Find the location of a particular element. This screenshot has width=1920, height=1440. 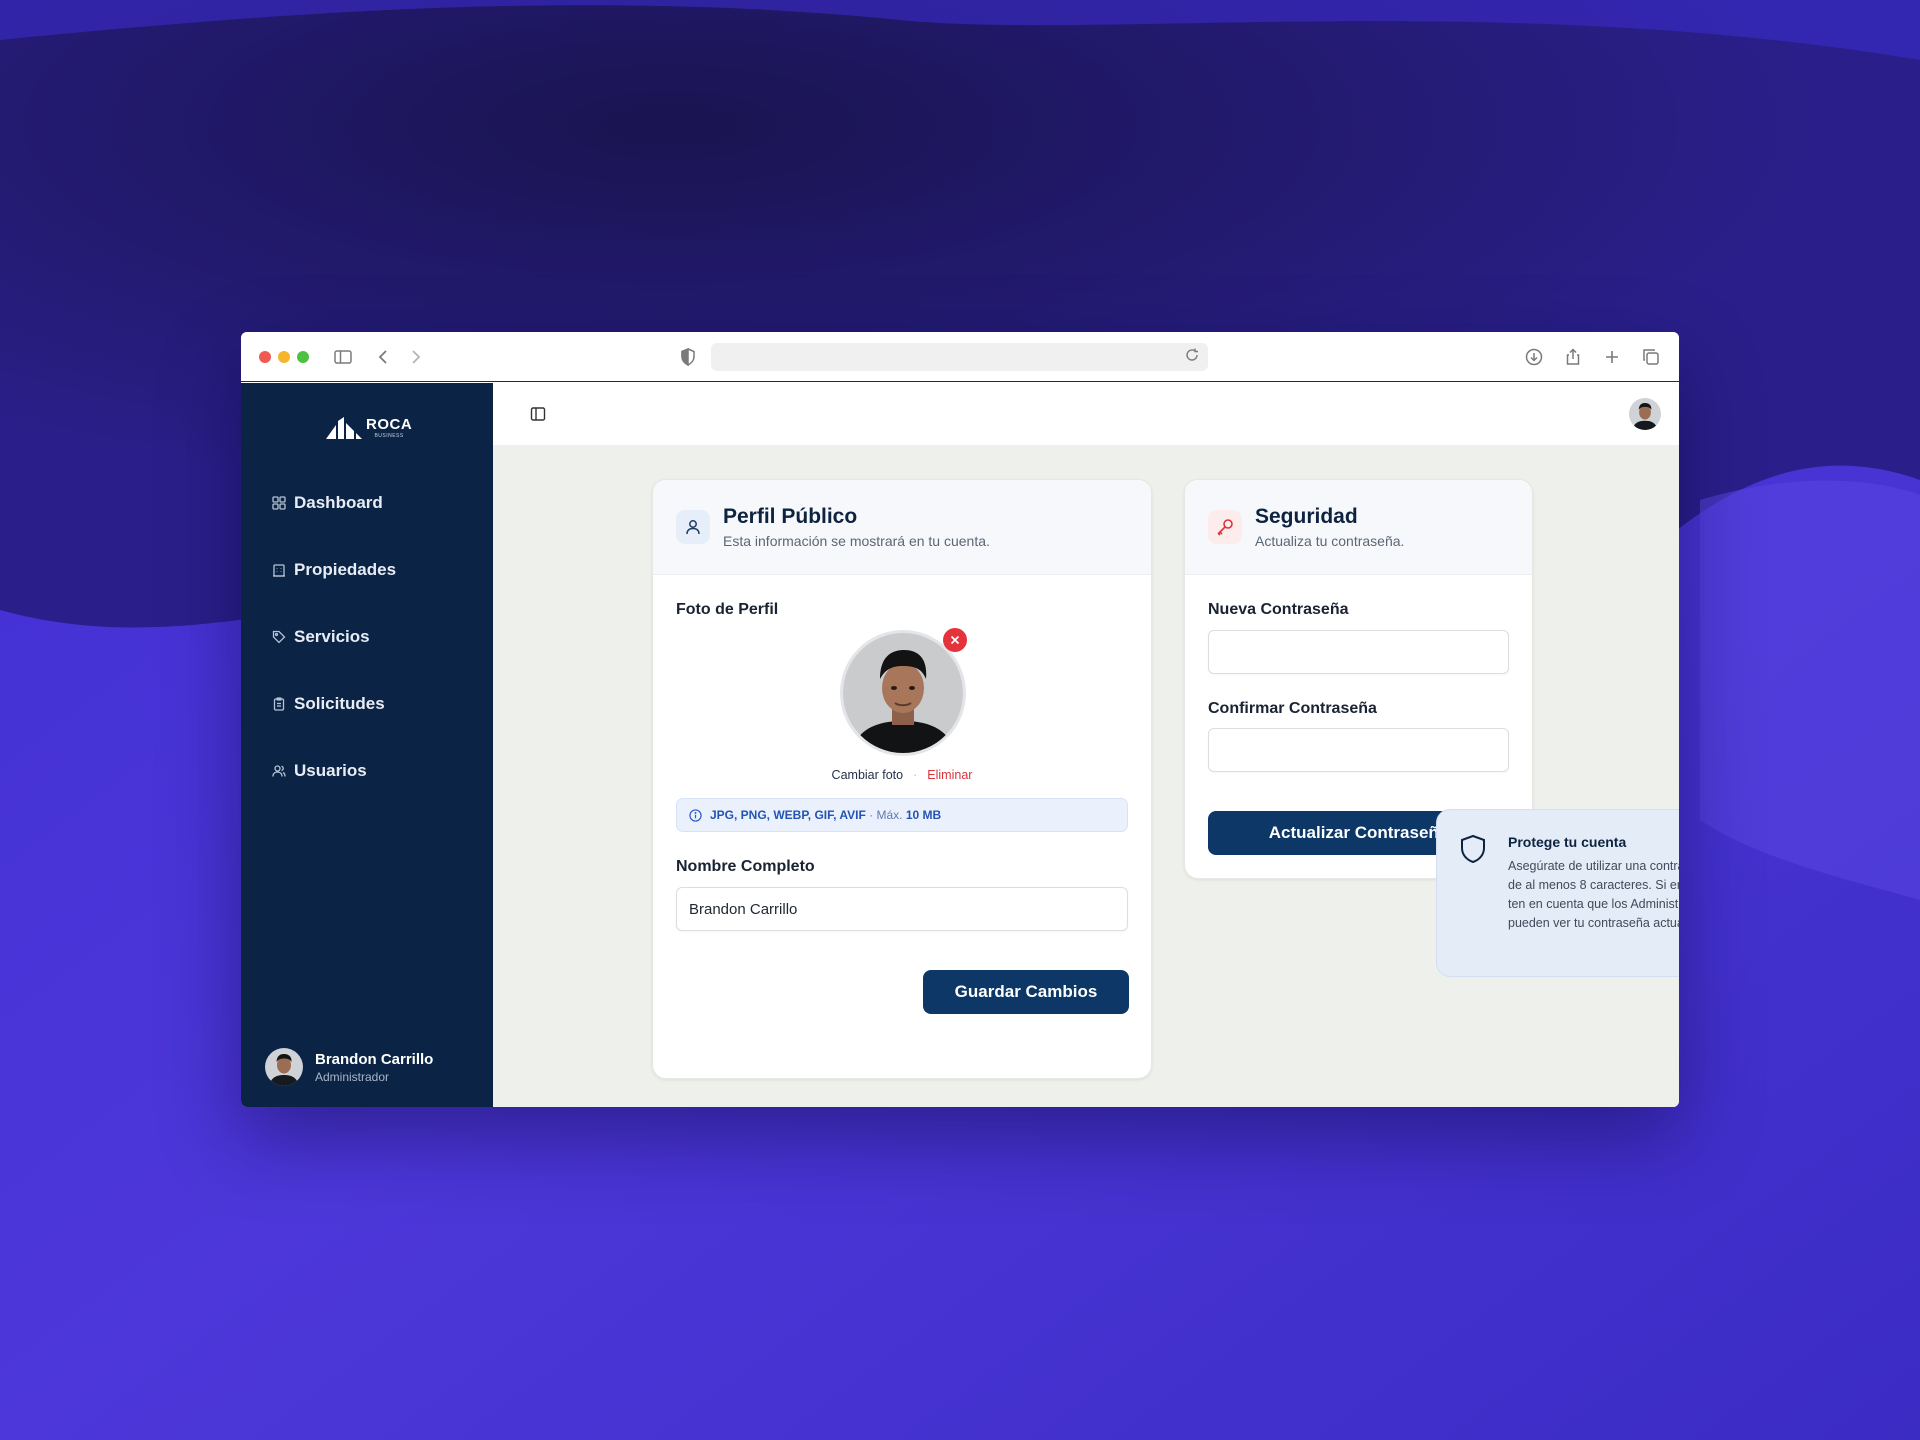

users-icon is located at coordinates (279, 771).